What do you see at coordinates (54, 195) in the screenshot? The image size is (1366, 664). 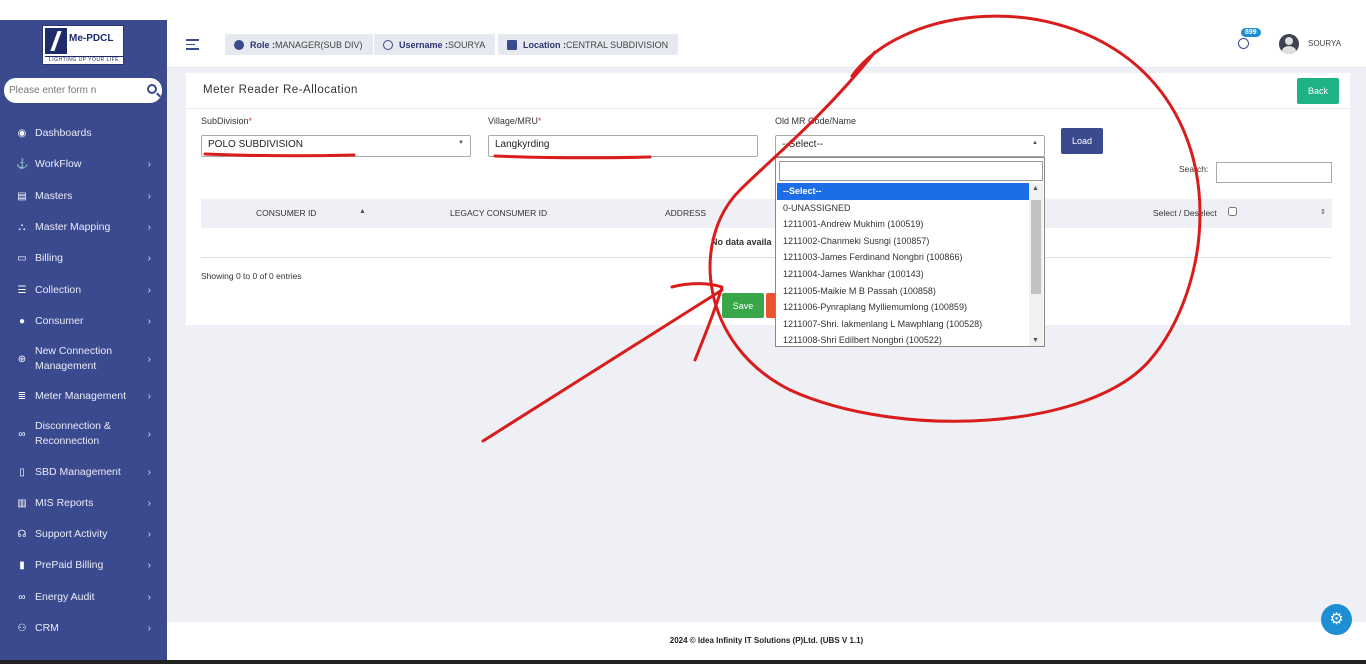 I see `sidebar-item-label: Masters` at bounding box center [54, 195].